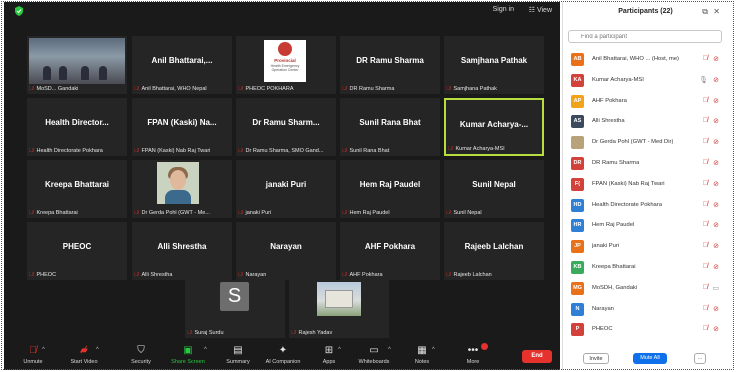 This screenshot has height=372, width=736. Describe the element at coordinates (182, 151) in the screenshot. I see `tile-name-tag: 🎙̸ FPAN (Kaski) Nab Raj Twari` at that location.